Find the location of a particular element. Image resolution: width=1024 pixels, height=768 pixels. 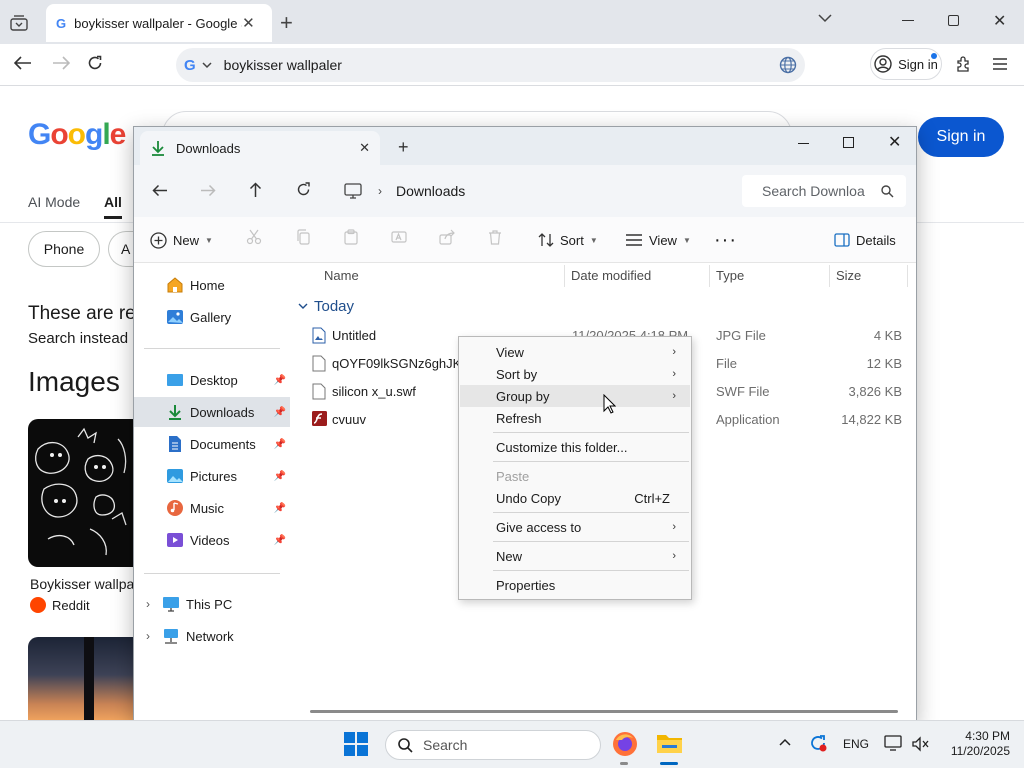

browser-menu-icon is located at coordinates (1000, 64).